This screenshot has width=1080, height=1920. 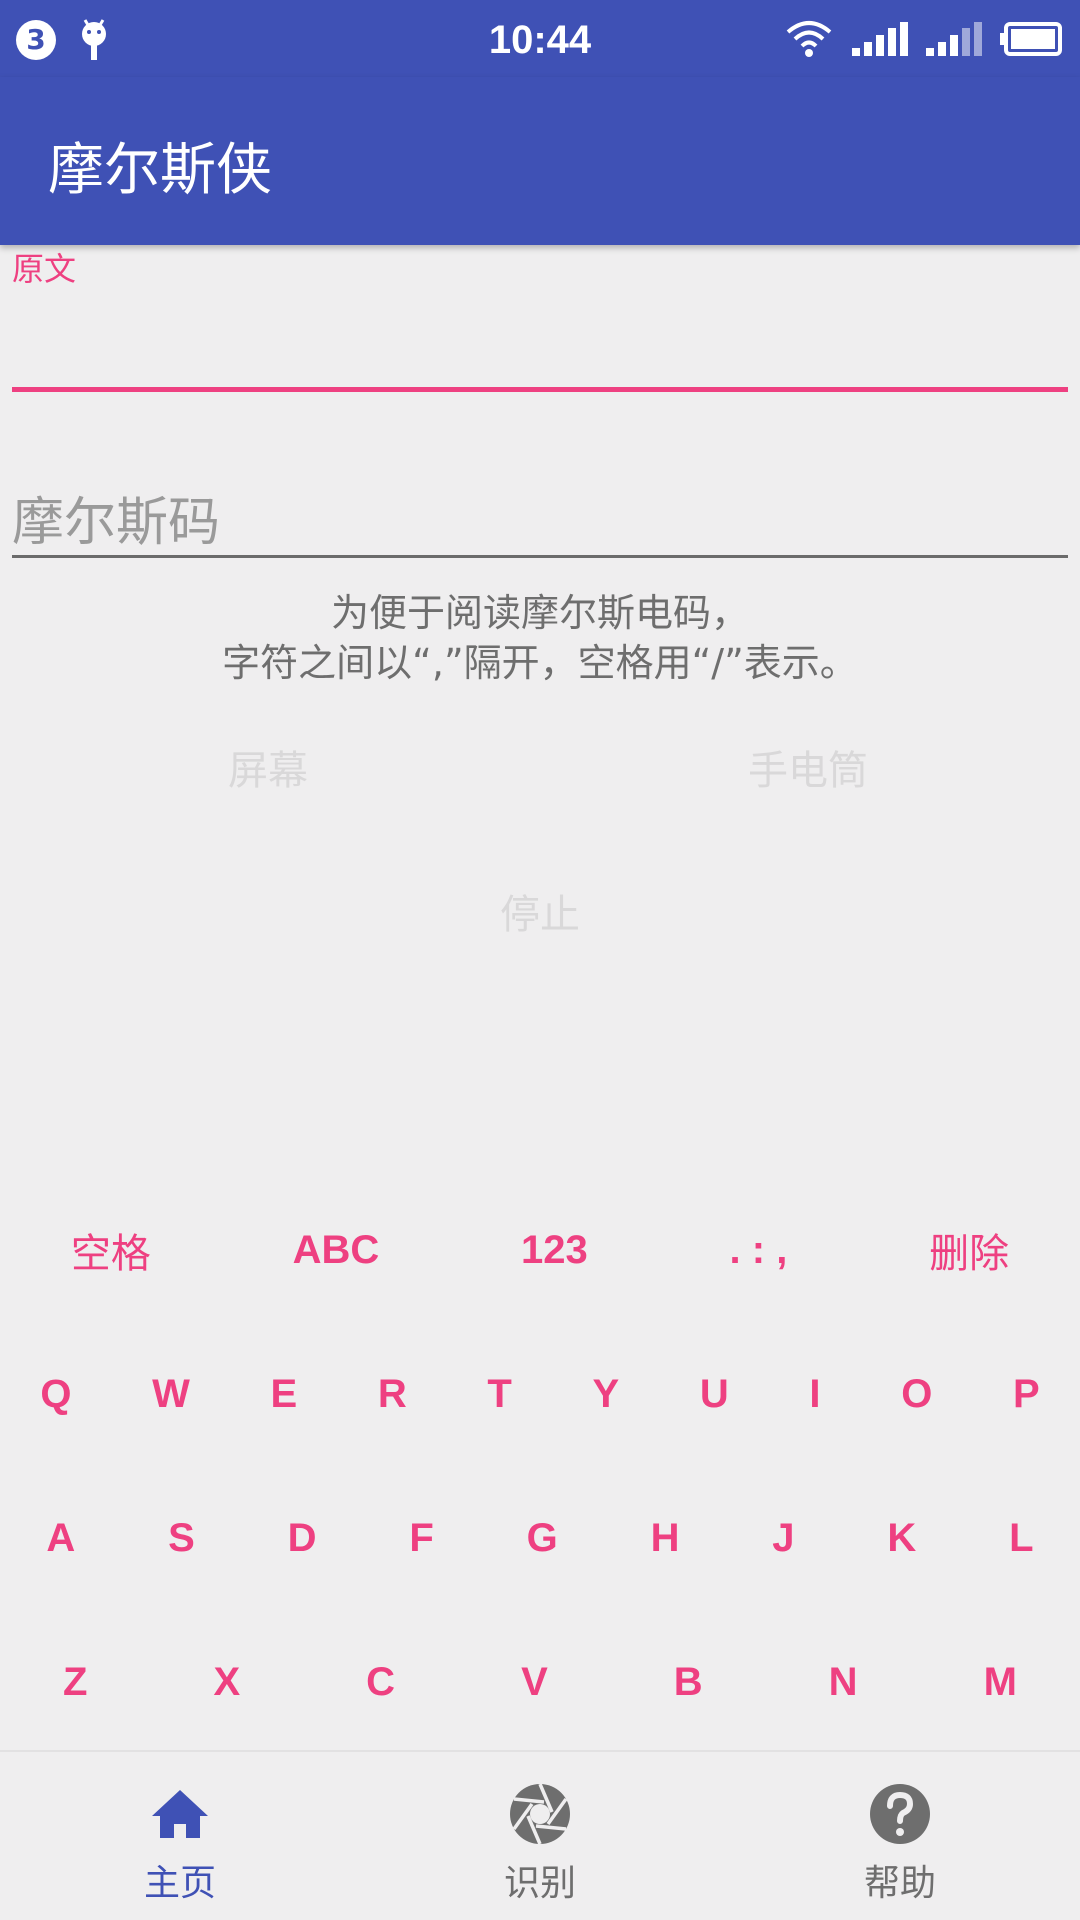 I want to click on keyboard-key-row3-1: X, so click(x=226, y=1682).